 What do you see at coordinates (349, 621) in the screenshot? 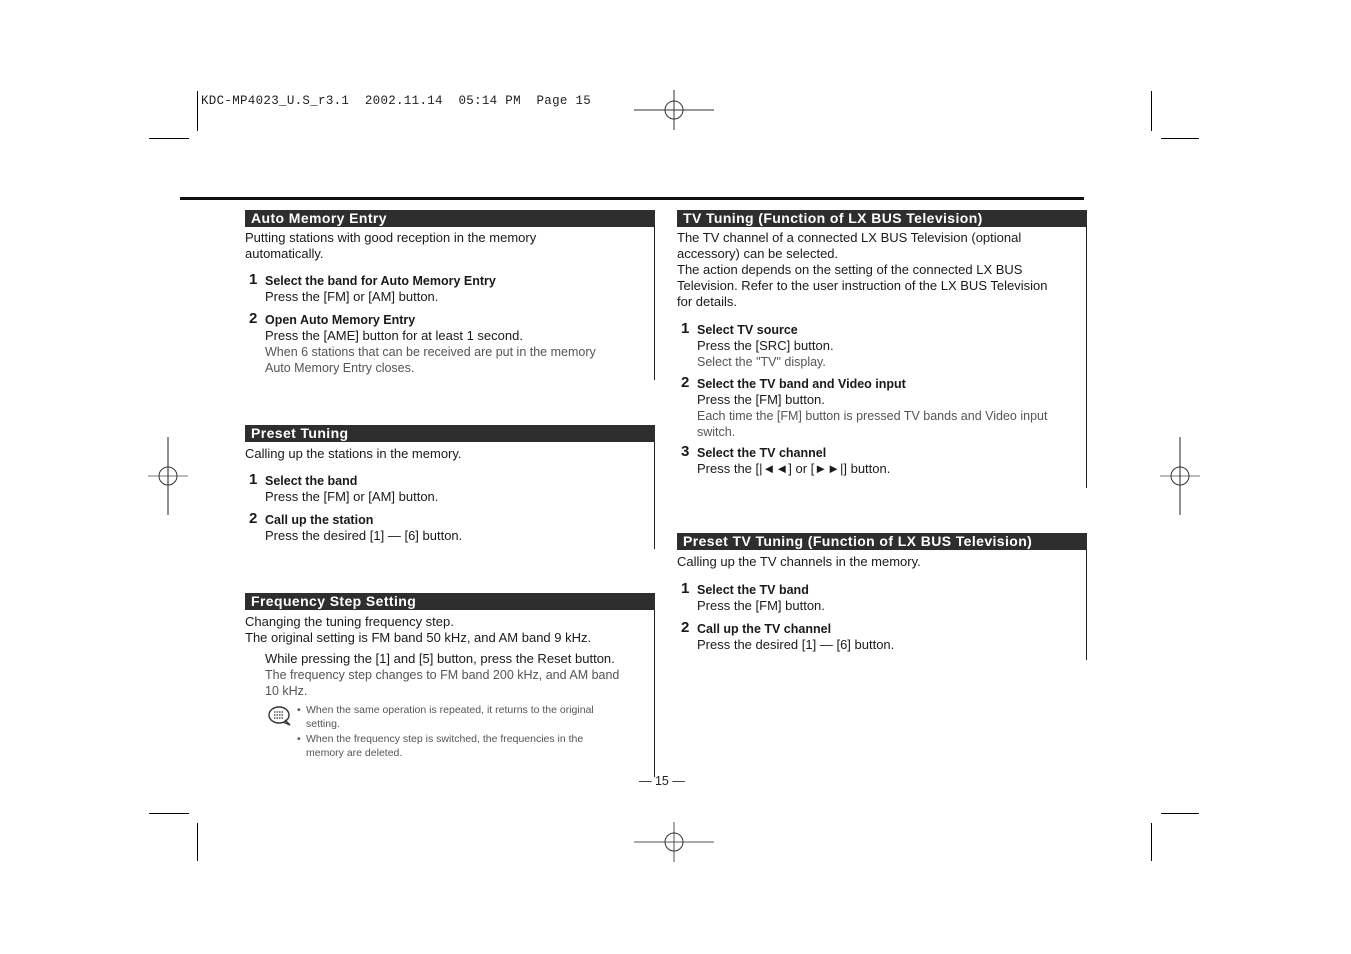
I see `intro-line: Changing the tuning frequency step.` at bounding box center [349, 621].